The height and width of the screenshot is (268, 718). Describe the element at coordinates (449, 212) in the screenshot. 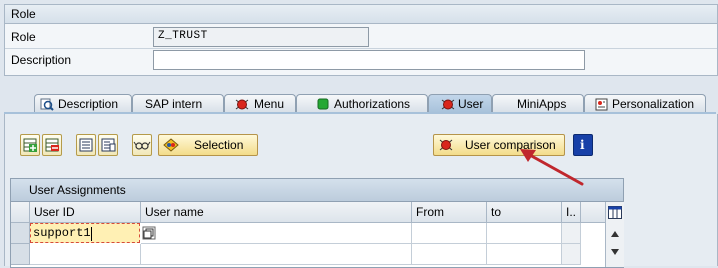

I see `column-header-from: From` at that location.